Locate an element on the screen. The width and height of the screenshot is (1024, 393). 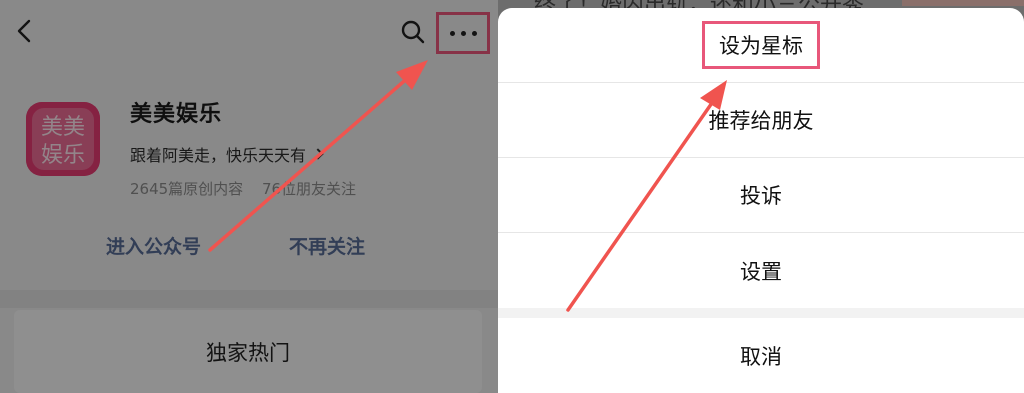
report-button: 投诉 is located at coordinates (761, 195).